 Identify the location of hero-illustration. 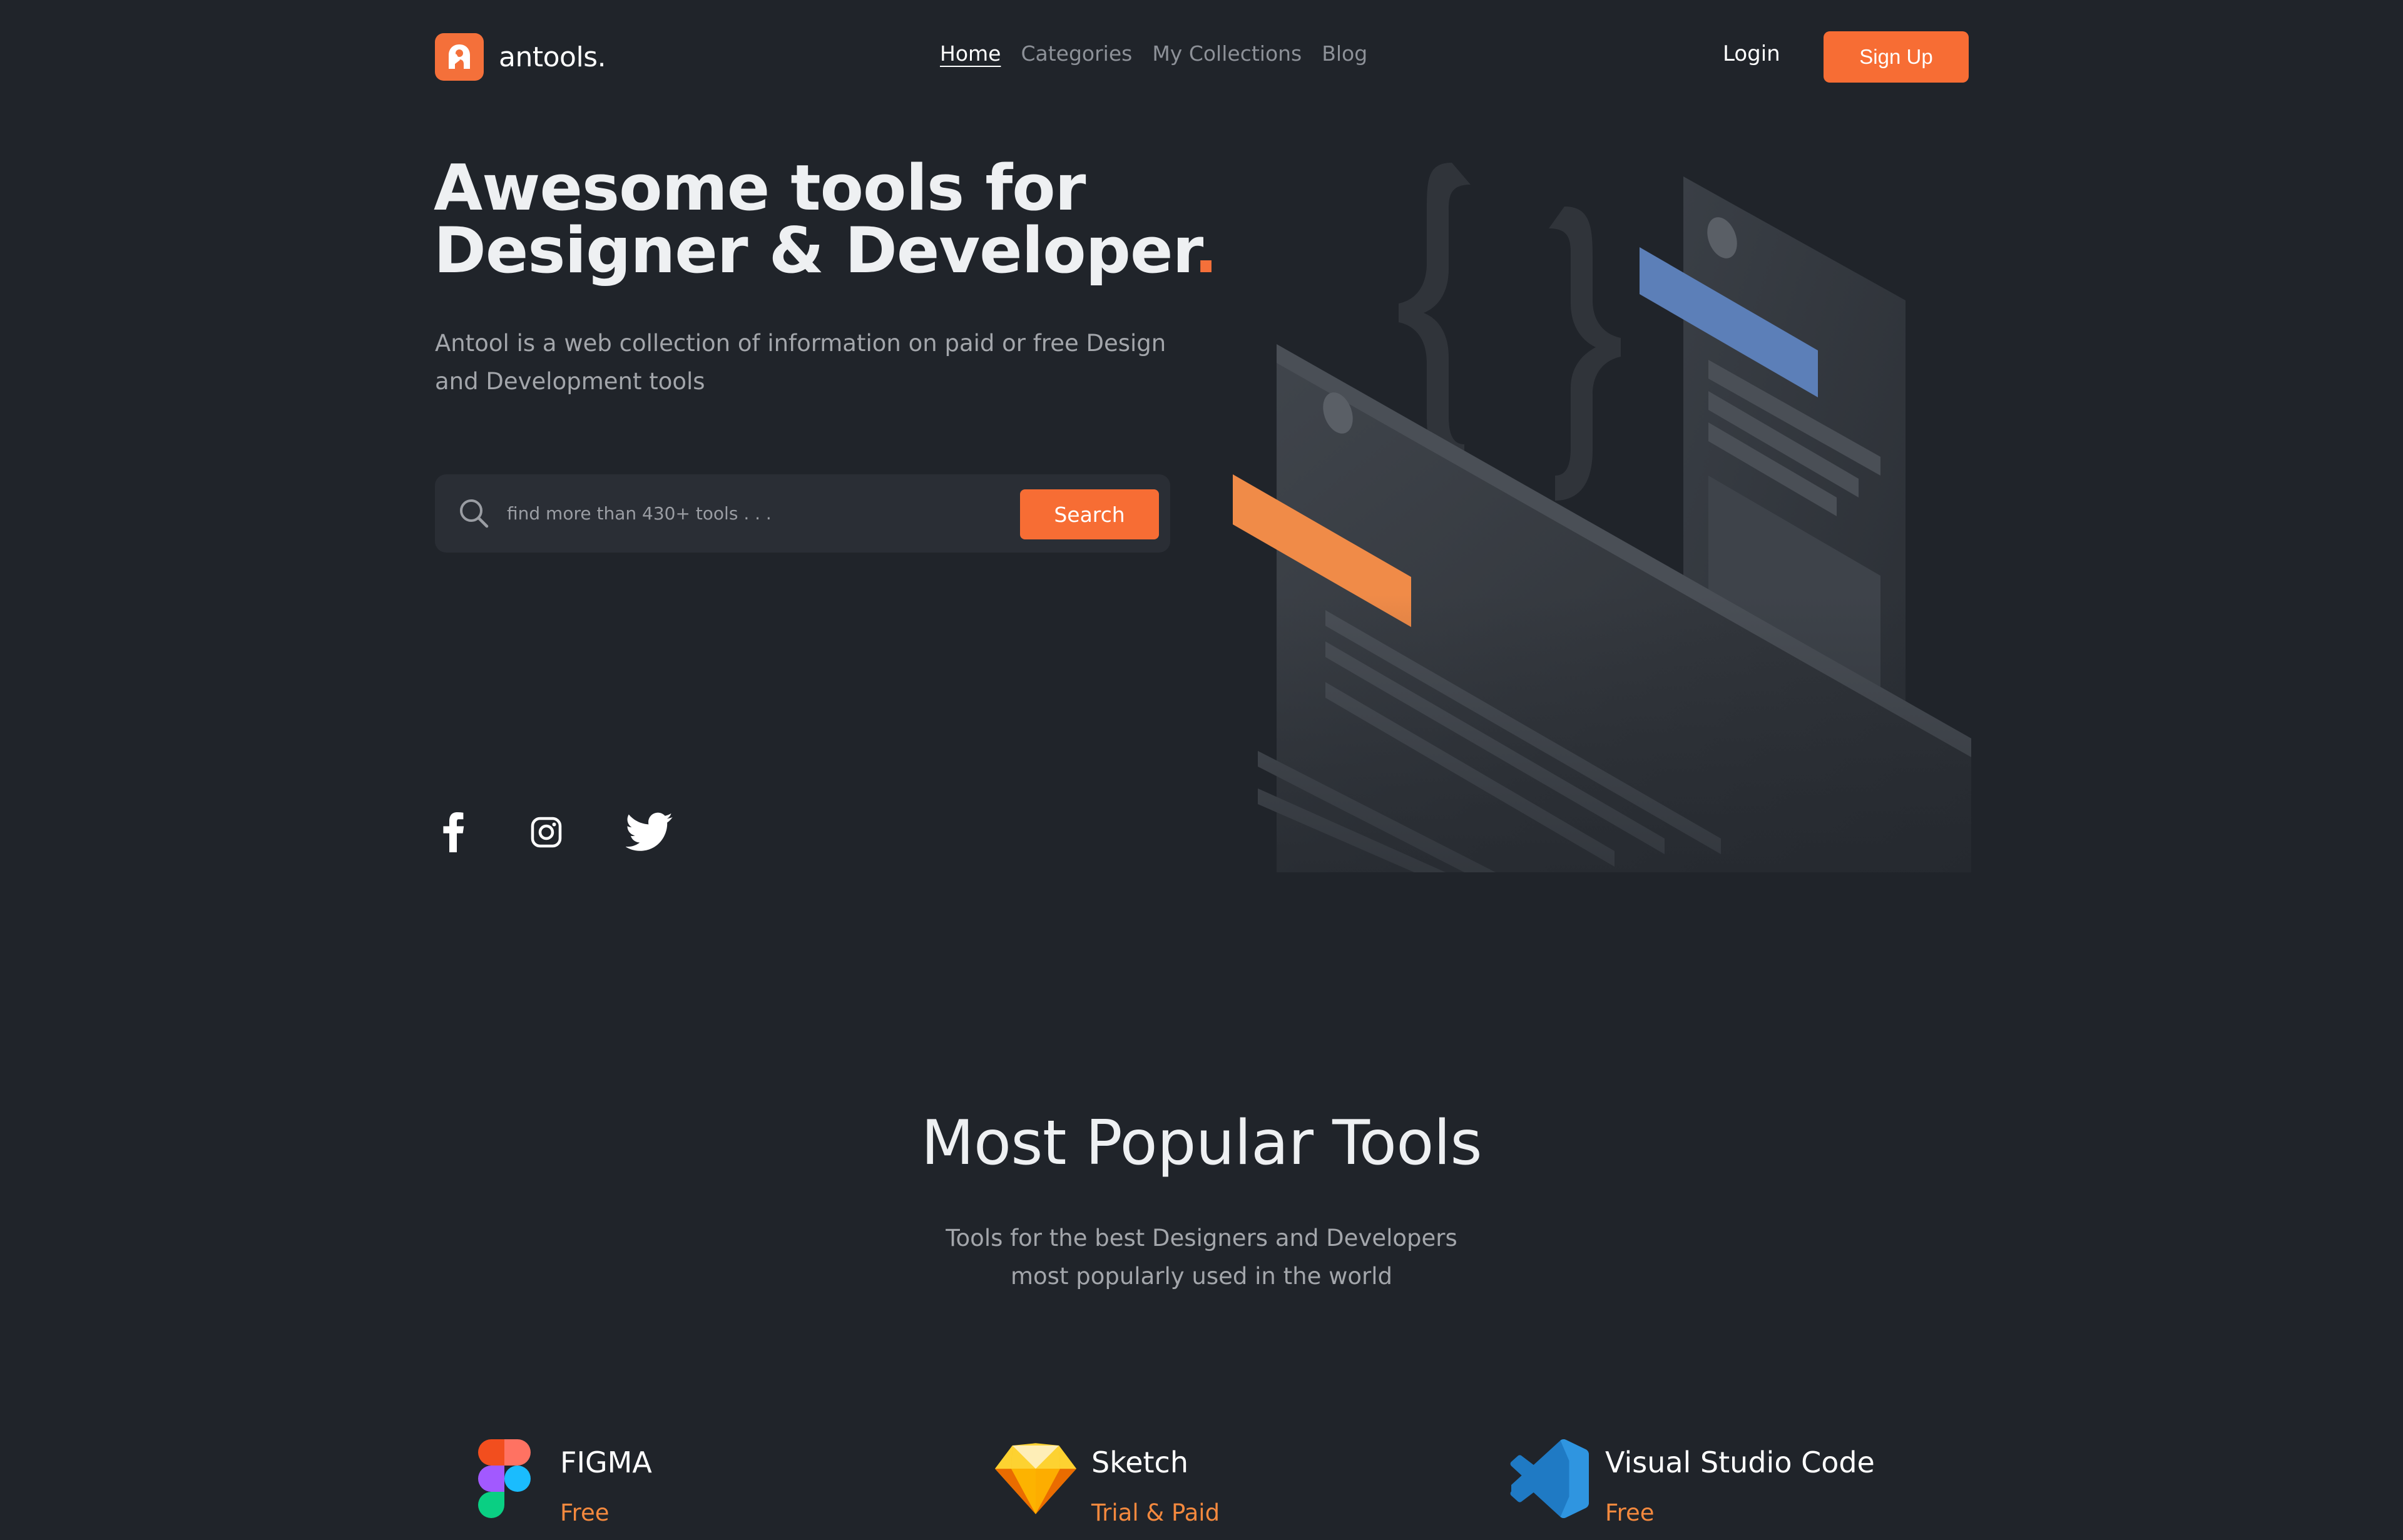
(1599, 514).